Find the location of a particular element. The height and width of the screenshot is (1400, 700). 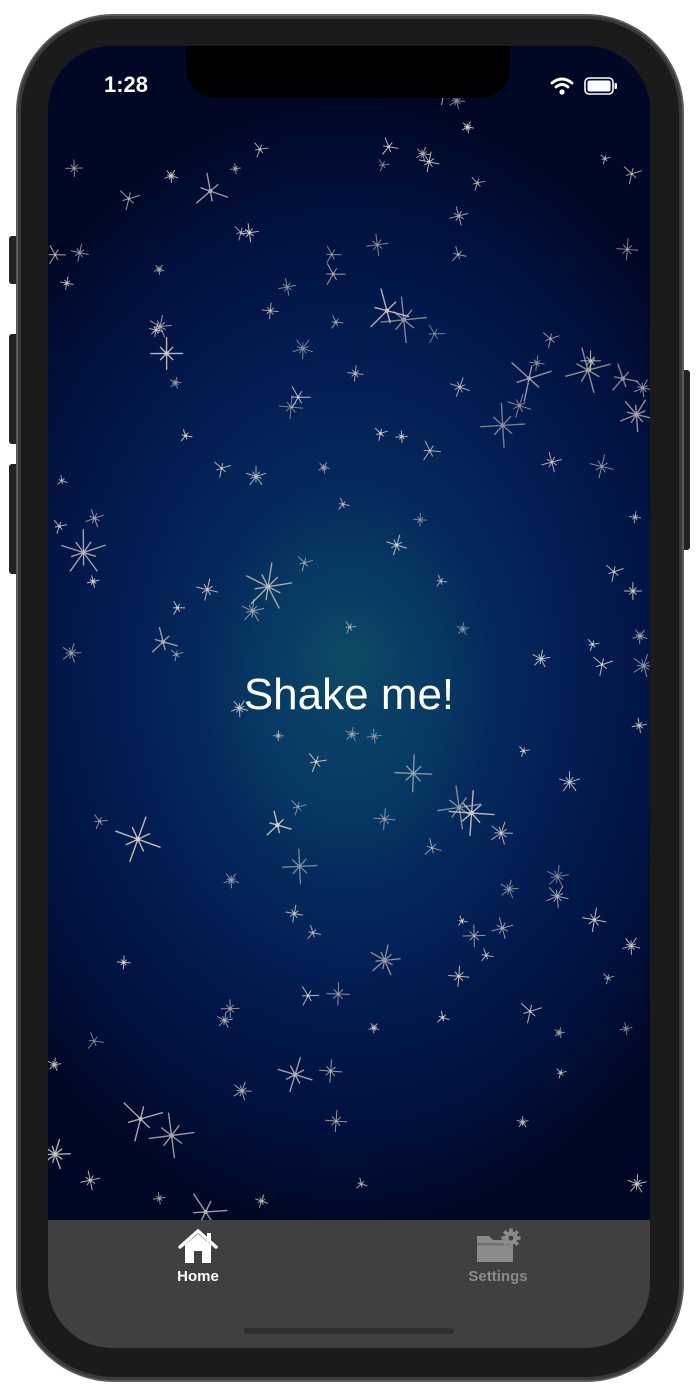

notch is located at coordinates (348, 72).